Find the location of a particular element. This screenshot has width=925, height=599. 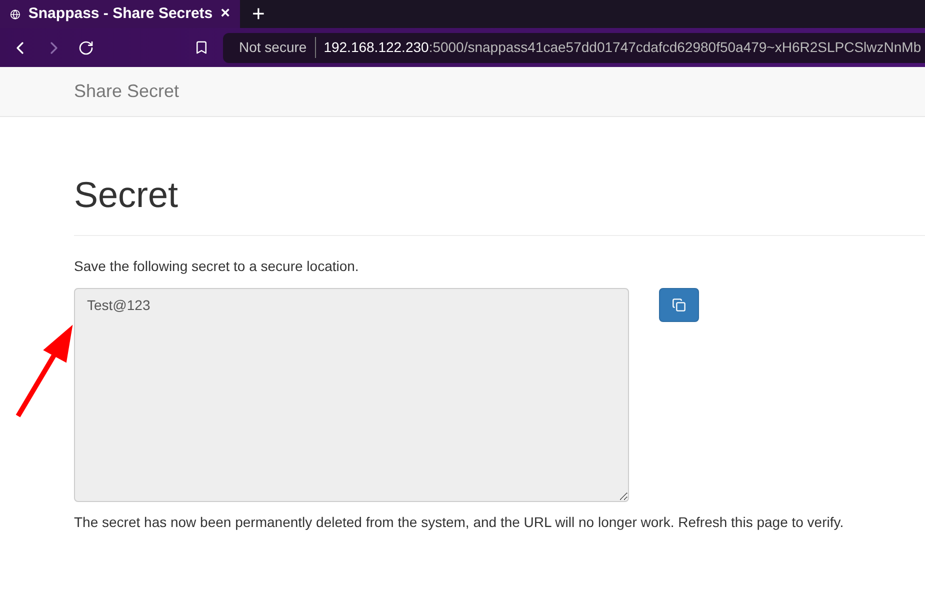

tab-close: × is located at coordinates (225, 14).